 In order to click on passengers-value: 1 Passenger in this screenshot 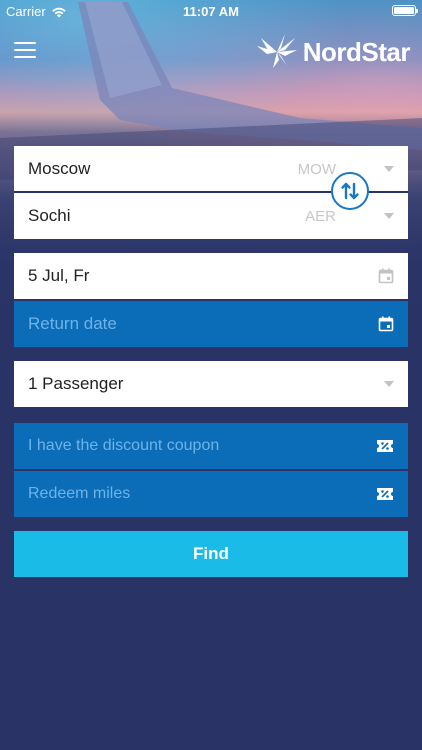, I will do `click(76, 383)`.